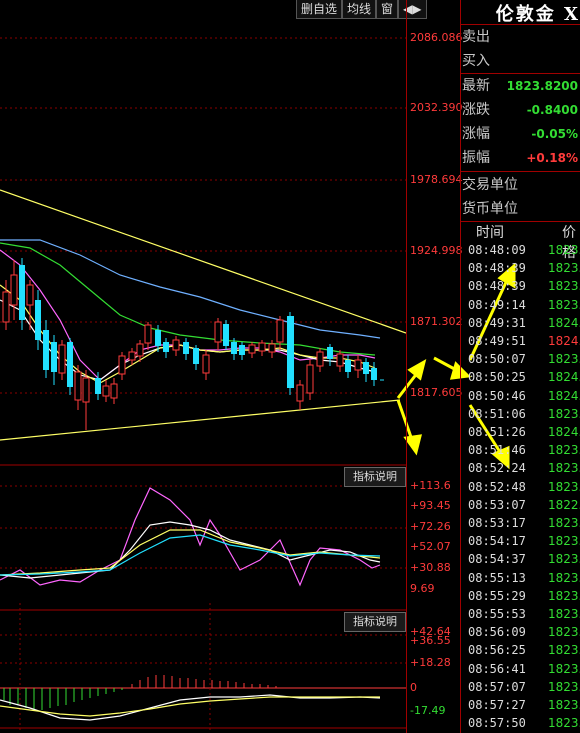 The width and height of the screenshot is (580, 733). I want to click on remove-favorite-button: 删自选, so click(319, 9).